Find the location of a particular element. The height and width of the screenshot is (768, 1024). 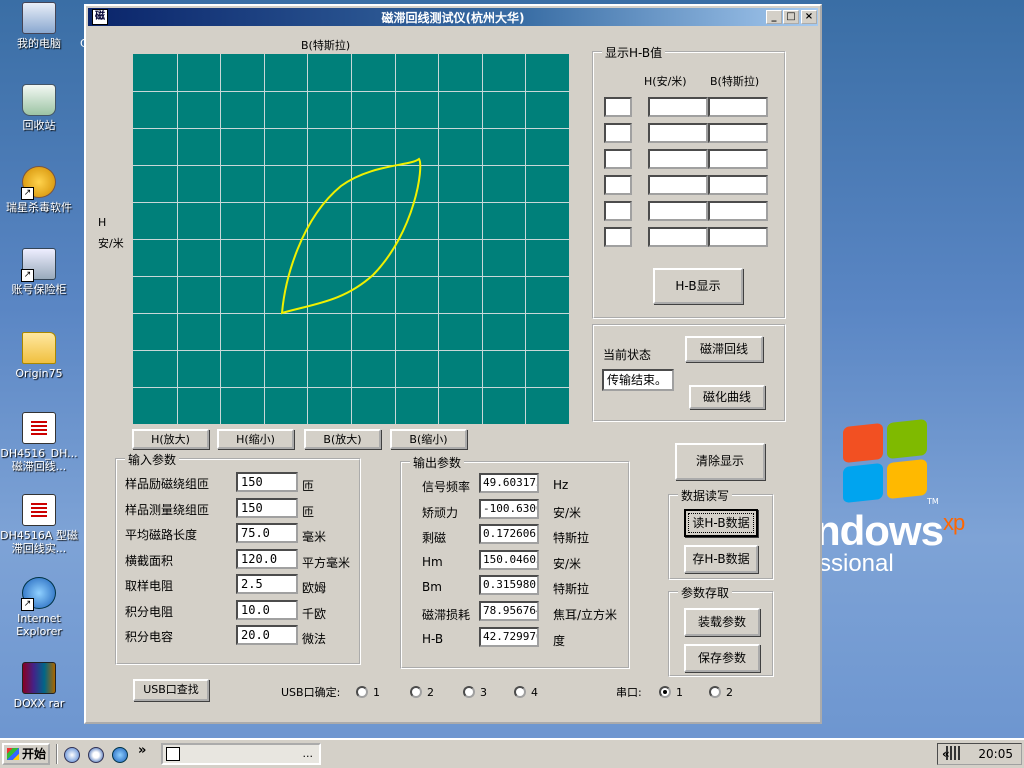

computer-icon is located at coordinates (39, 18).